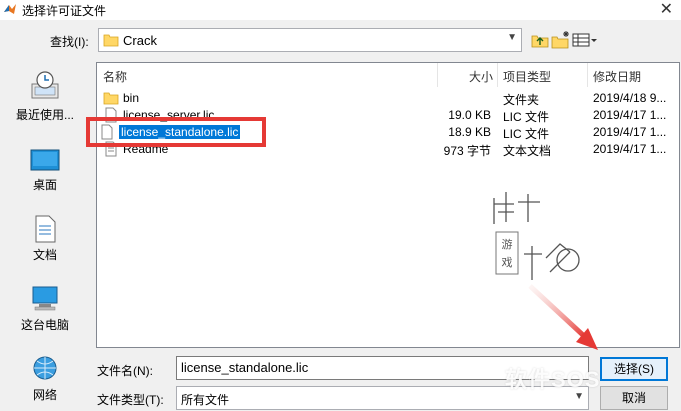 This screenshot has height=411, width=681. What do you see at coordinates (617, 76) in the screenshot?
I see `column-header-date: 修改日期` at bounding box center [617, 76].